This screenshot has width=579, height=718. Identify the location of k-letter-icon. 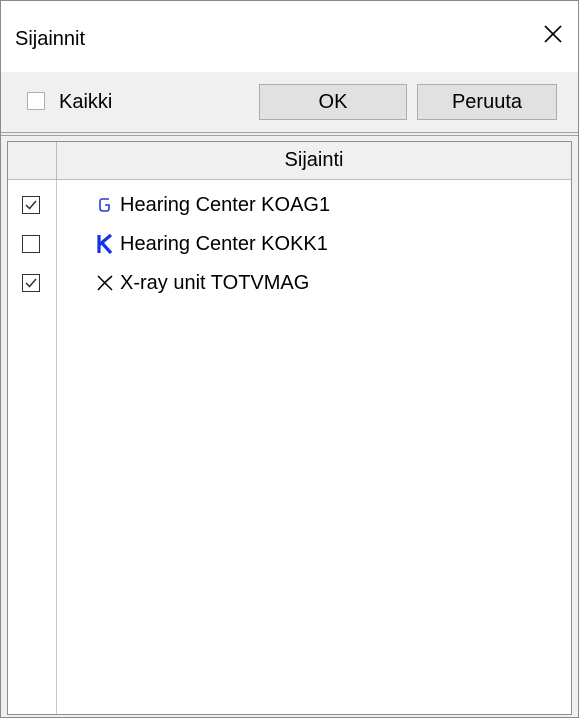
(105, 244).